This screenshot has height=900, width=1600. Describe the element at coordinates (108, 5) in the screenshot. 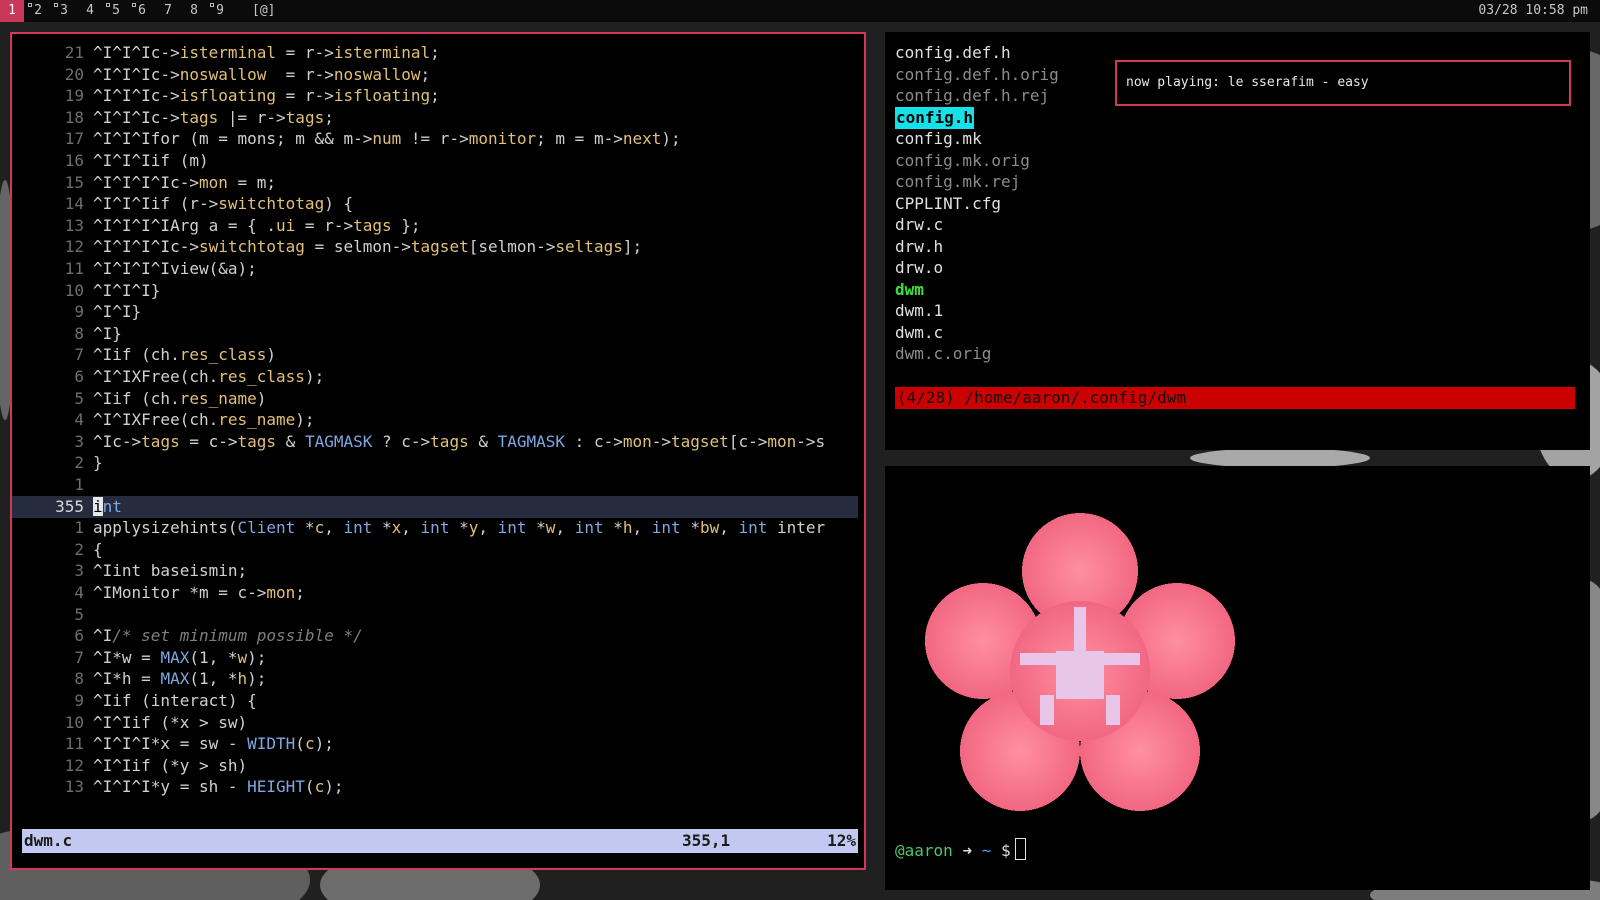

I see `occupied-indicator-icon` at that location.